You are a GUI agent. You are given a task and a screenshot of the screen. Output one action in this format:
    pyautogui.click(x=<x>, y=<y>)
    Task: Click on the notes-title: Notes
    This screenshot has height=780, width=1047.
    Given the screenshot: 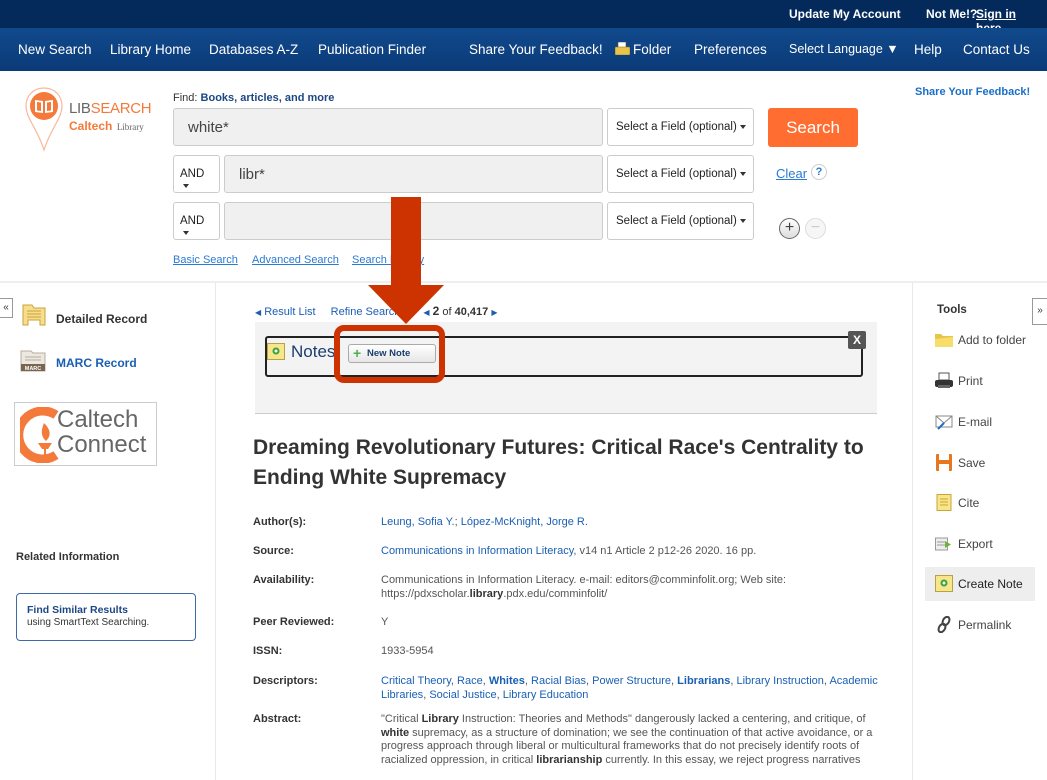 What is the action you would take?
    pyautogui.click(x=313, y=351)
    